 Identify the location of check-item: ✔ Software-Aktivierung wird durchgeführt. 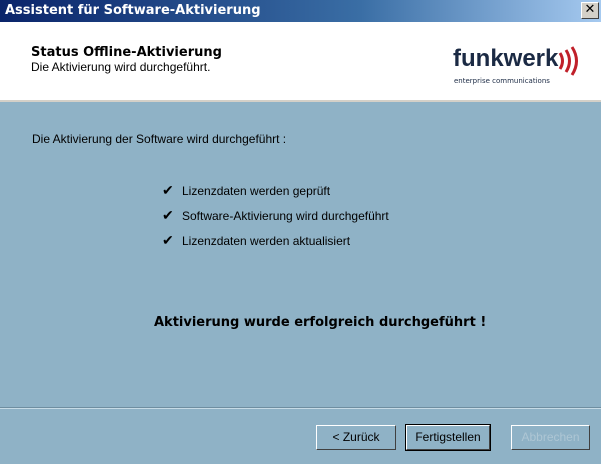
(275, 220).